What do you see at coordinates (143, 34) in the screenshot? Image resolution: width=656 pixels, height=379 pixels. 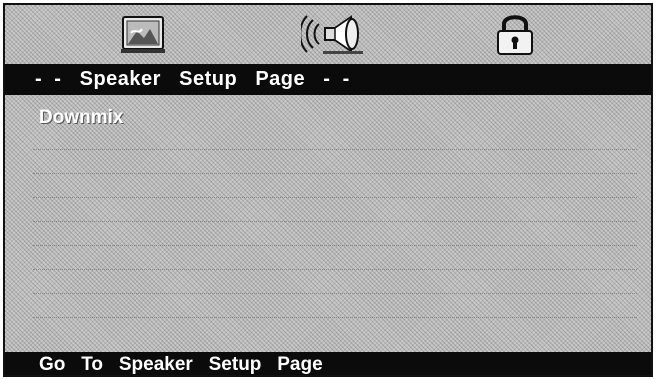 I see `picture-icon` at bounding box center [143, 34].